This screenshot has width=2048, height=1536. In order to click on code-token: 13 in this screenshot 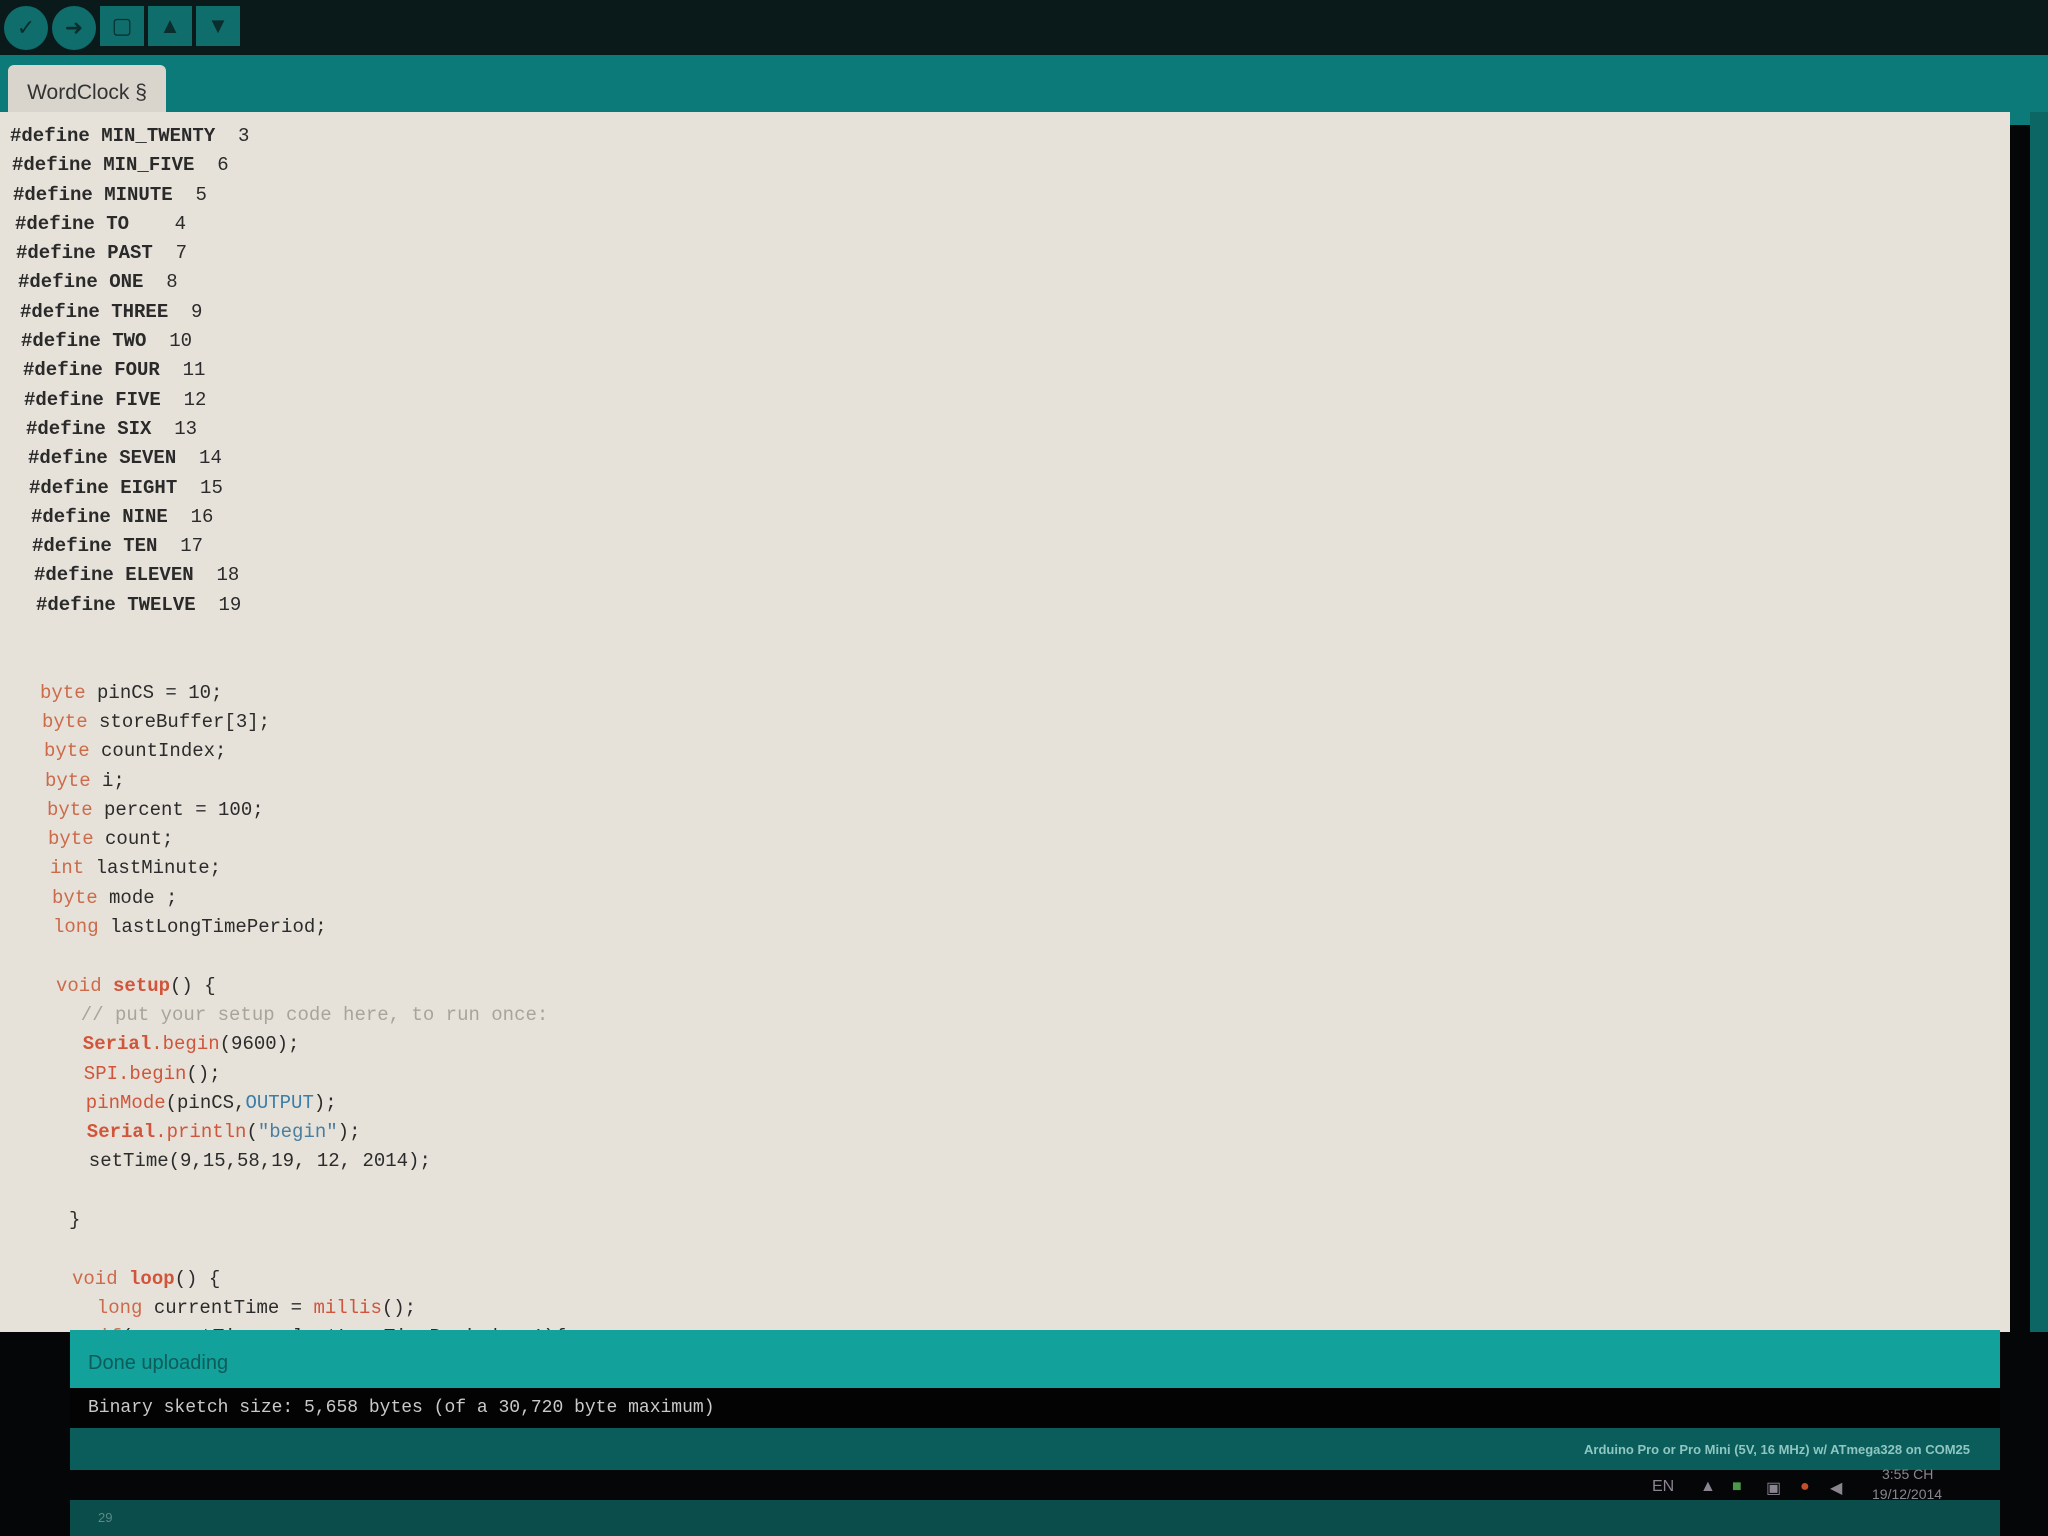, I will do `click(174, 428)`.